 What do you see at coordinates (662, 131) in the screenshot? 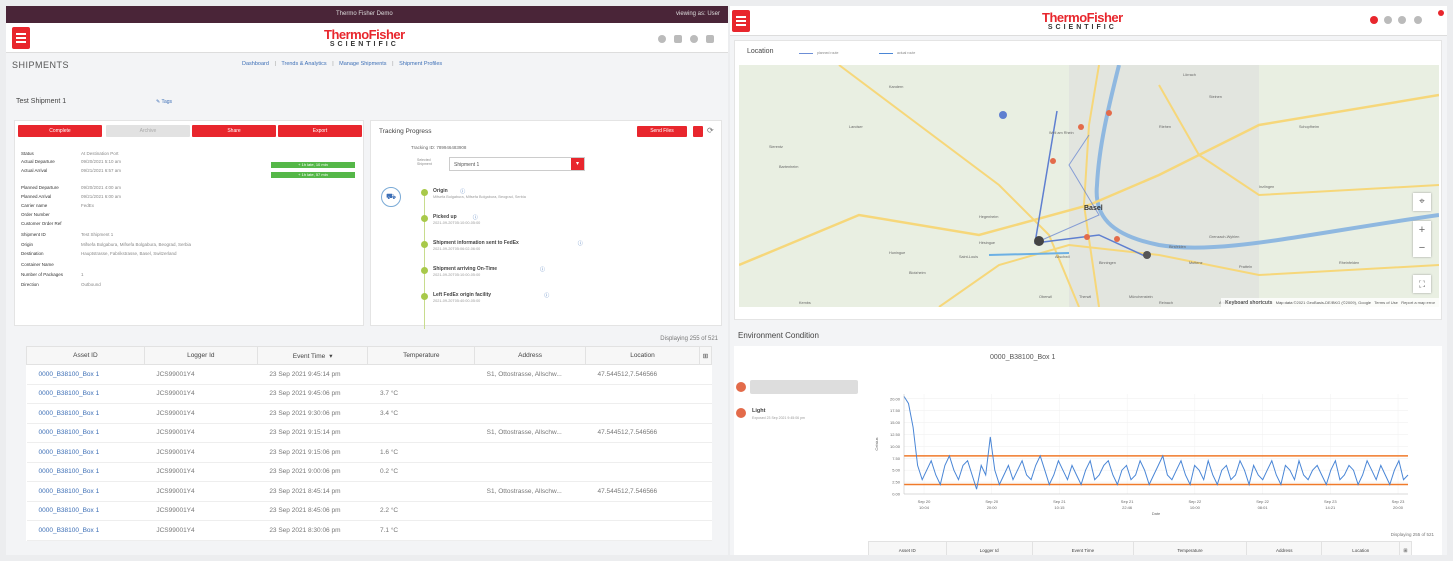
I see `send-files-button: Send Files` at bounding box center [662, 131].